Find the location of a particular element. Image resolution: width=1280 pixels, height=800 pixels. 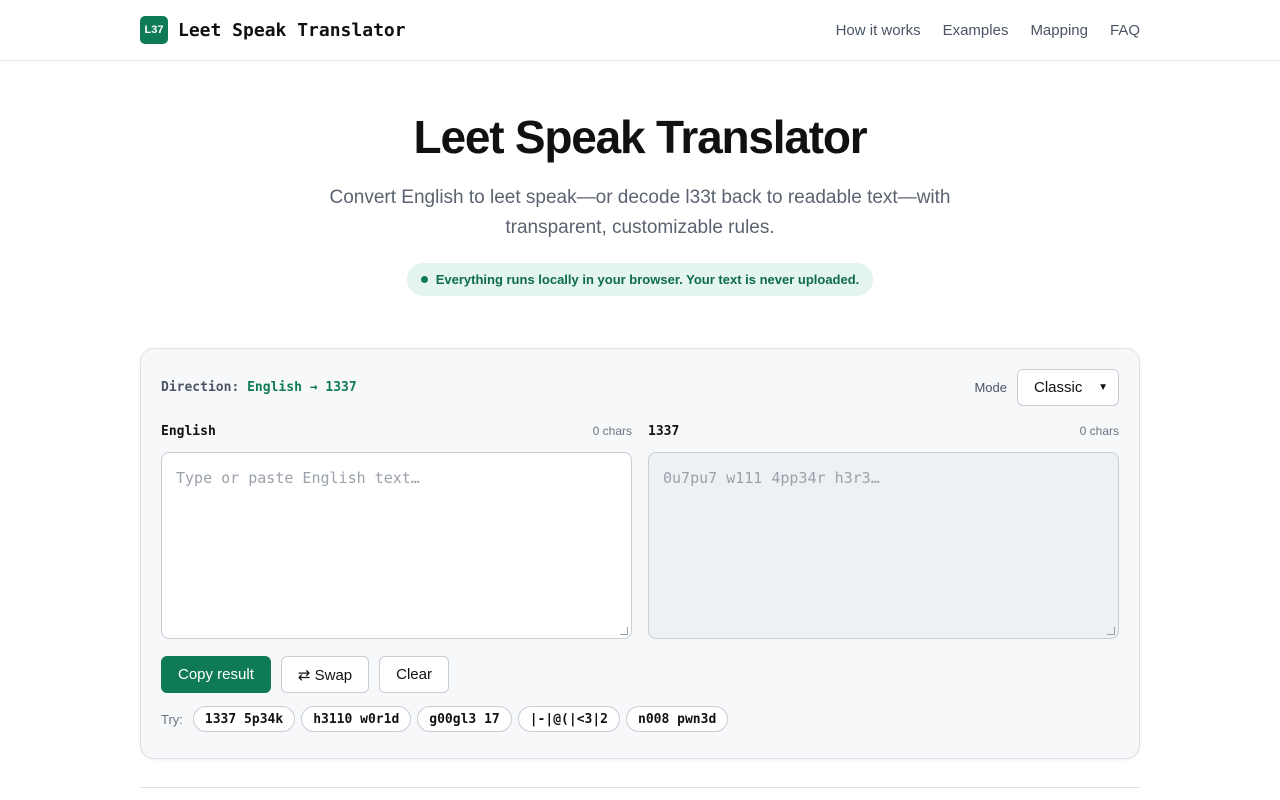

main-nav: How it works Examples Mapping FAQ is located at coordinates (988, 30).